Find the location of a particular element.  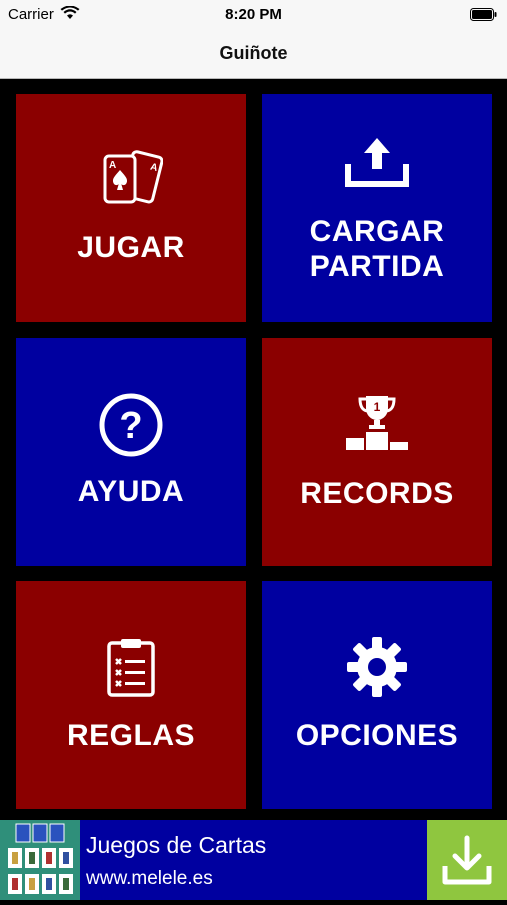

records-label: RECORDS is located at coordinates (377, 493).